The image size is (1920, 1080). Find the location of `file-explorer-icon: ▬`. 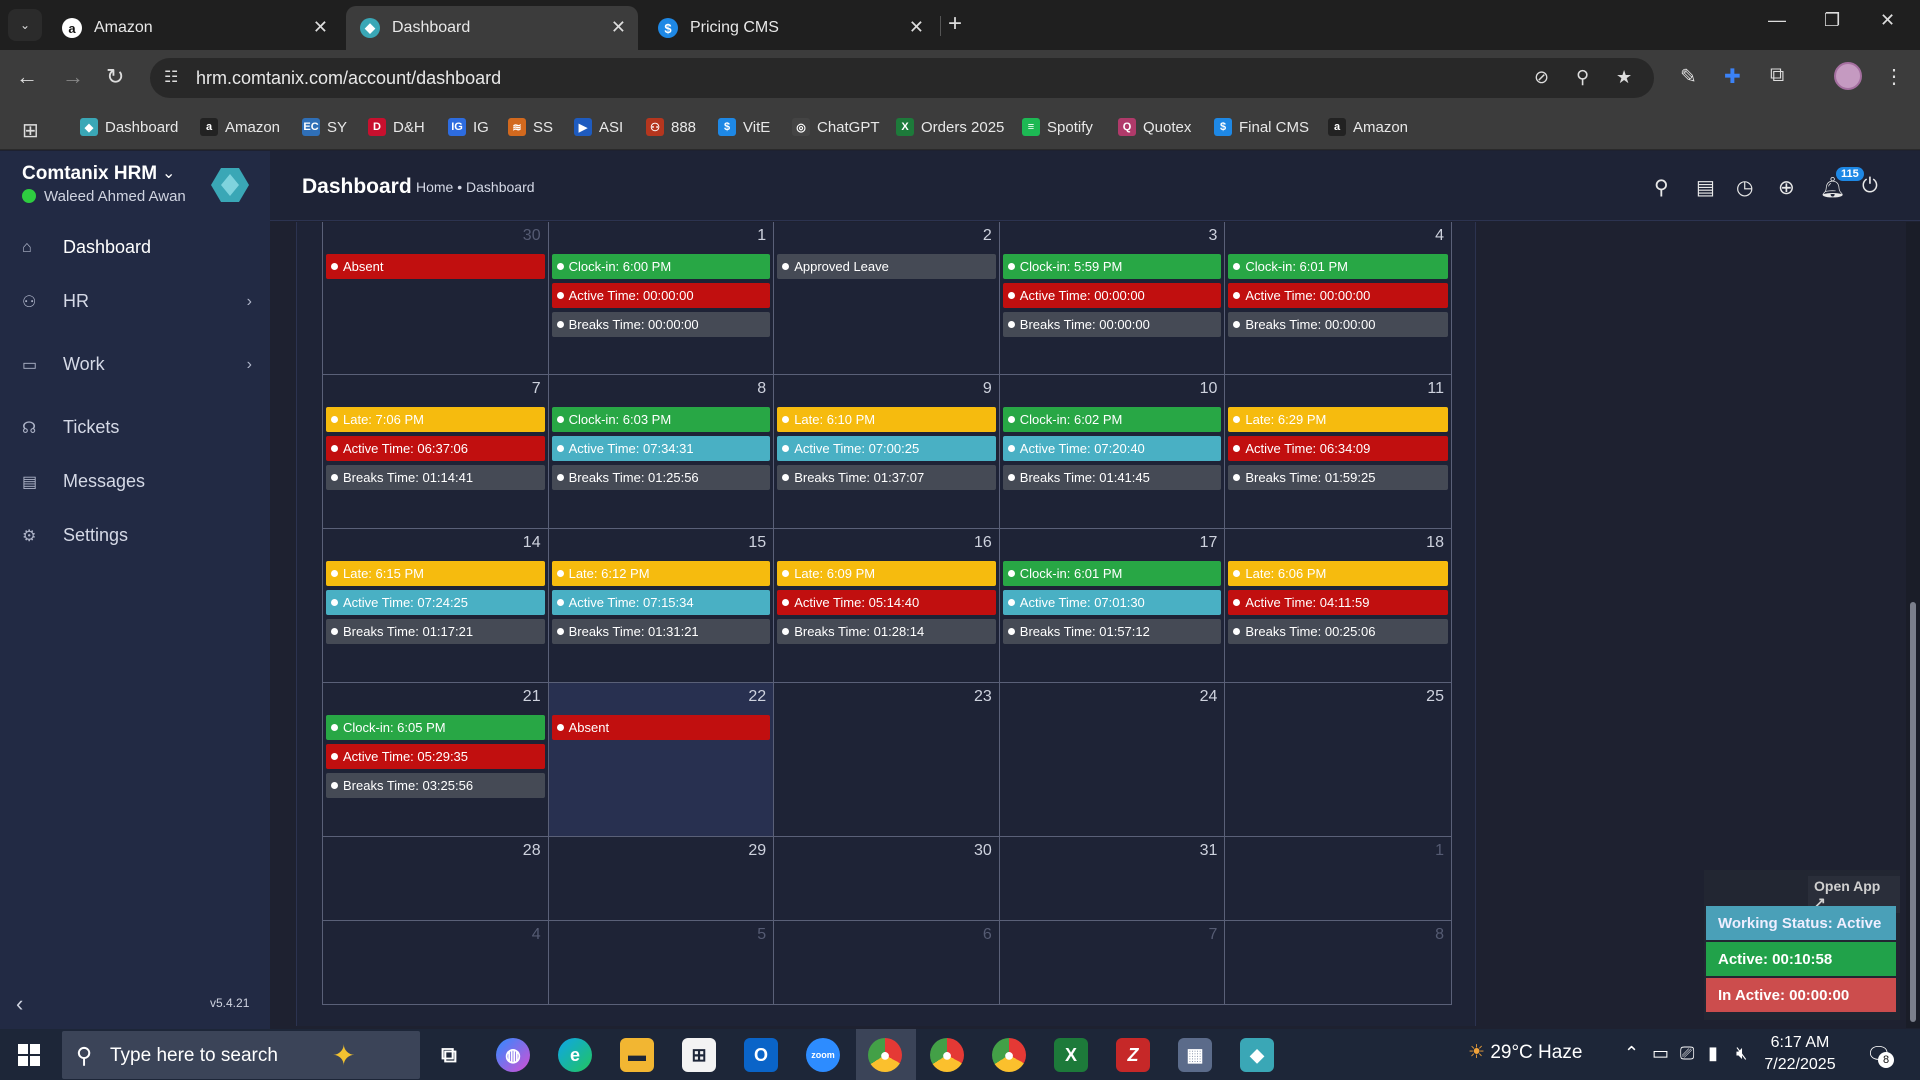

file-explorer-icon: ▬ is located at coordinates (637, 1055).